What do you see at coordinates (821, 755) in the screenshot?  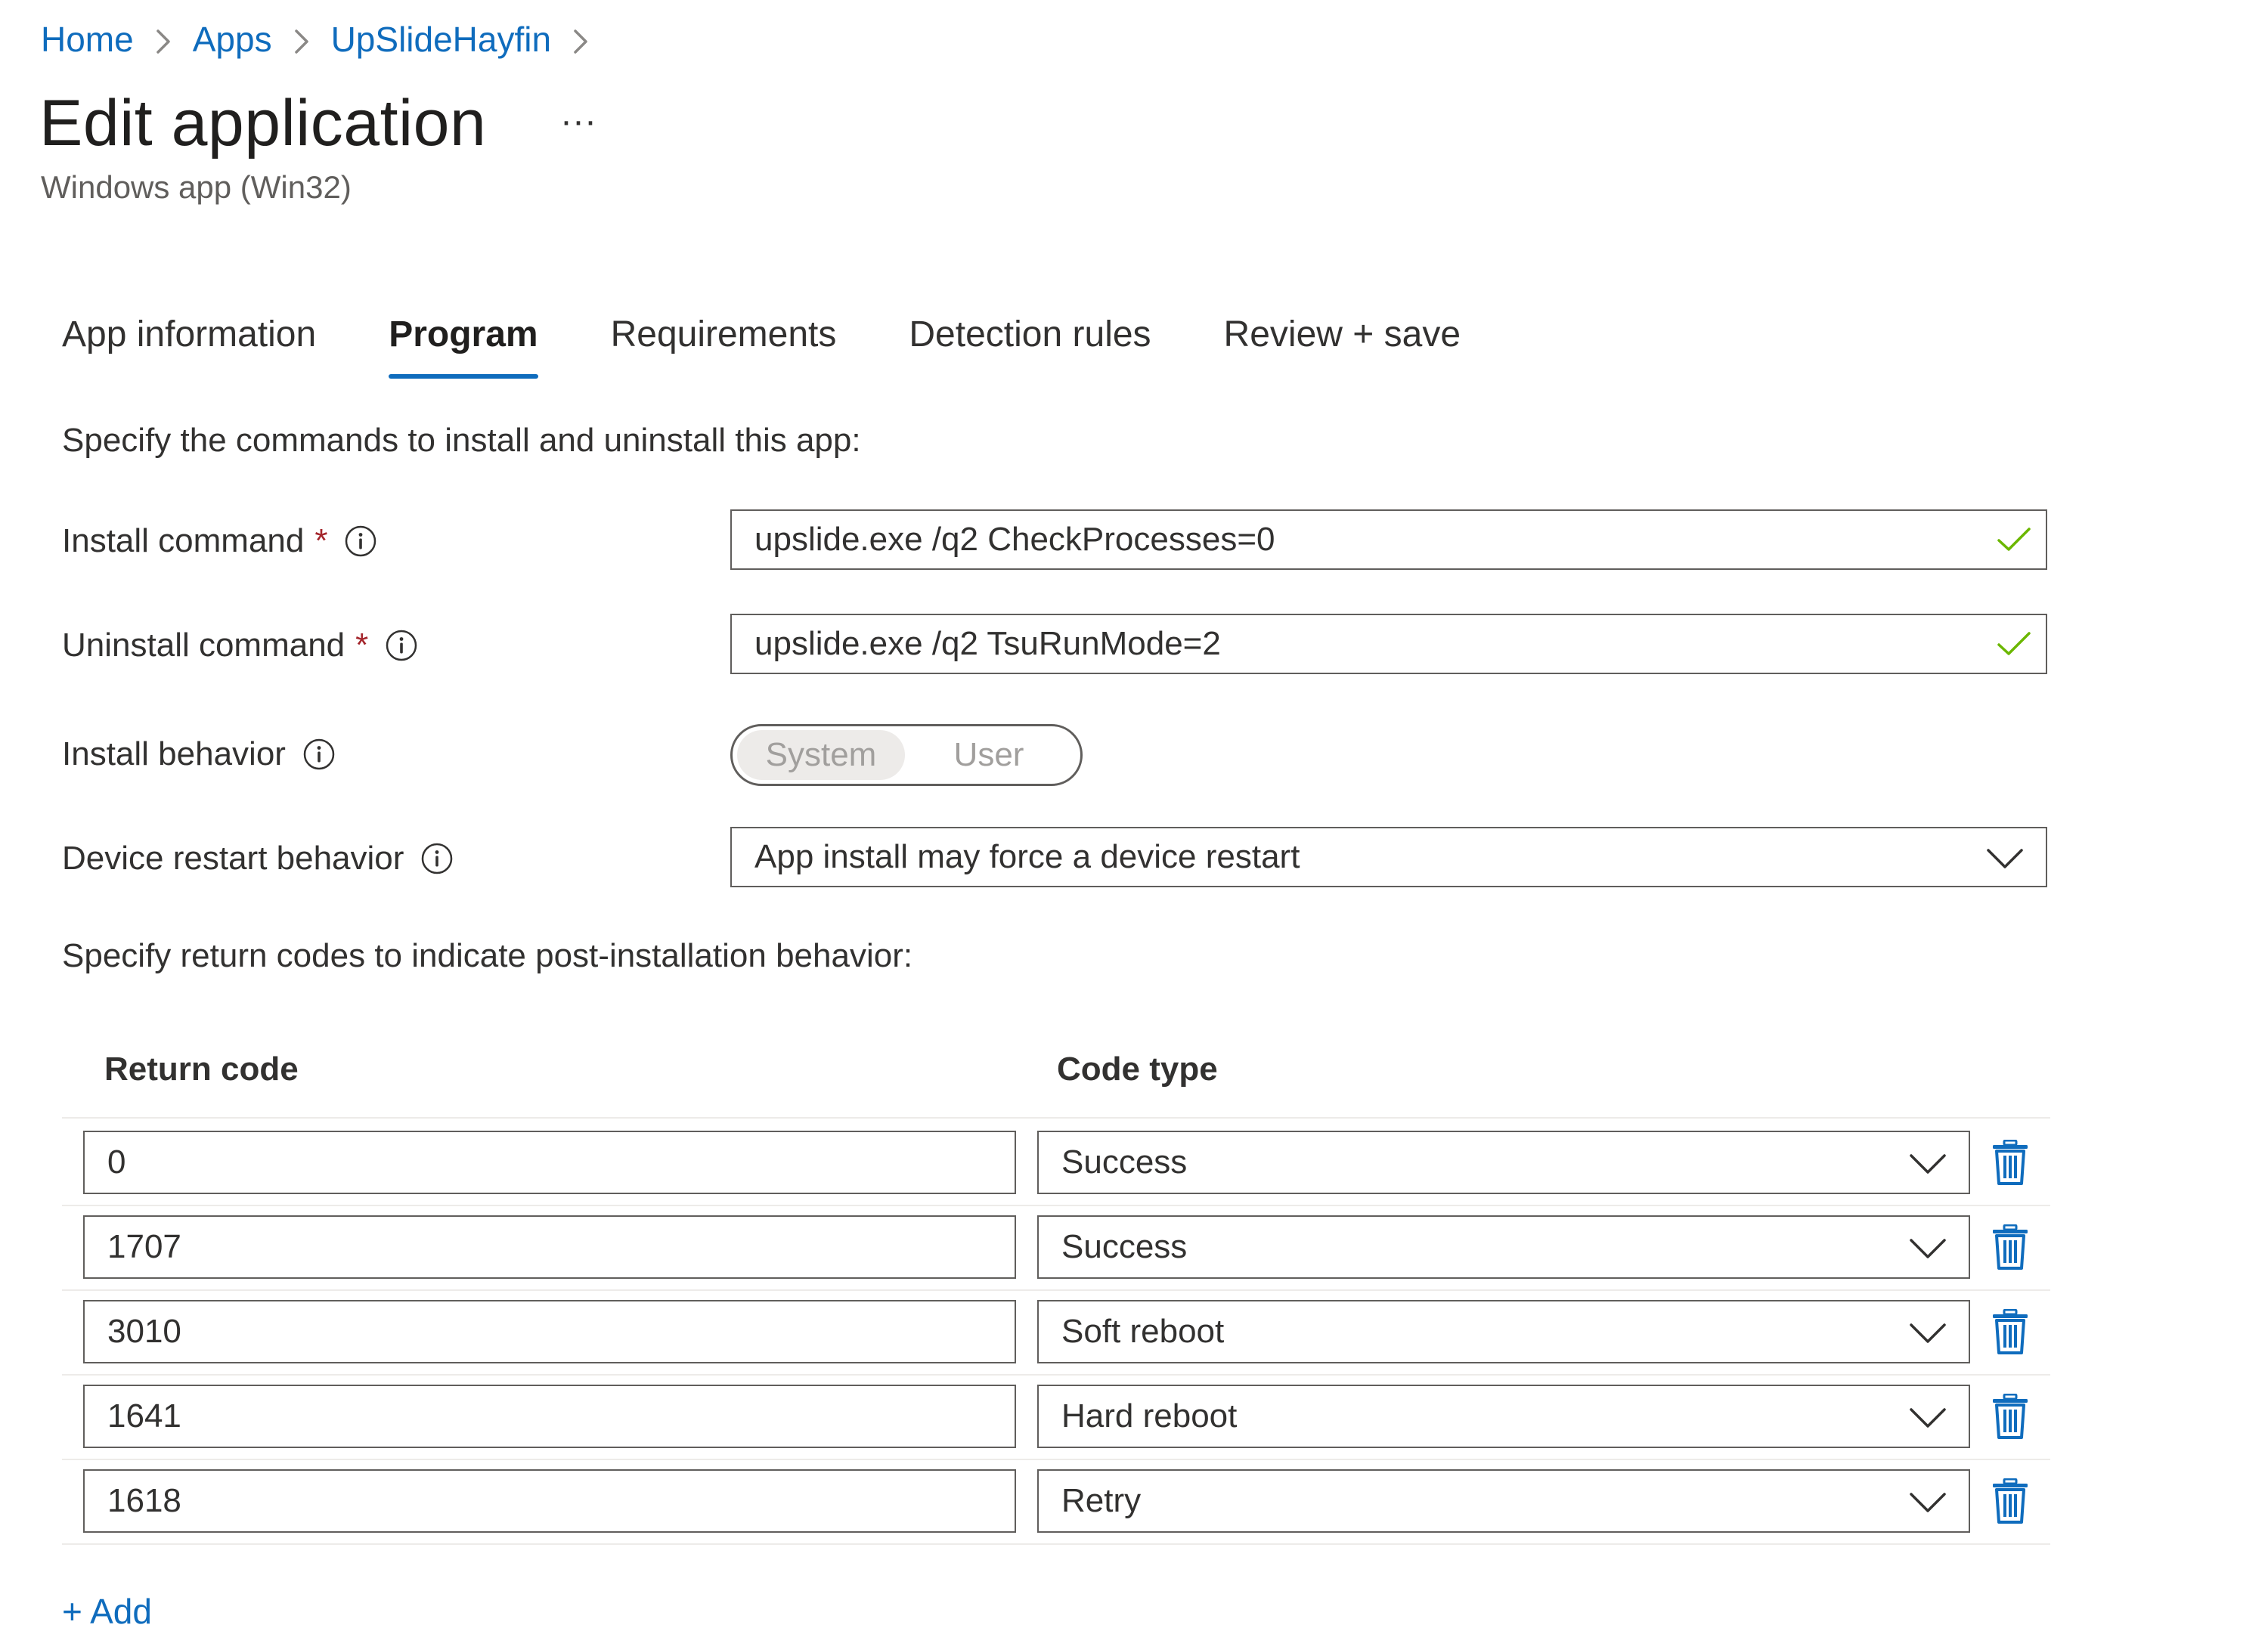 I see `install-behavior-system-option: System` at bounding box center [821, 755].